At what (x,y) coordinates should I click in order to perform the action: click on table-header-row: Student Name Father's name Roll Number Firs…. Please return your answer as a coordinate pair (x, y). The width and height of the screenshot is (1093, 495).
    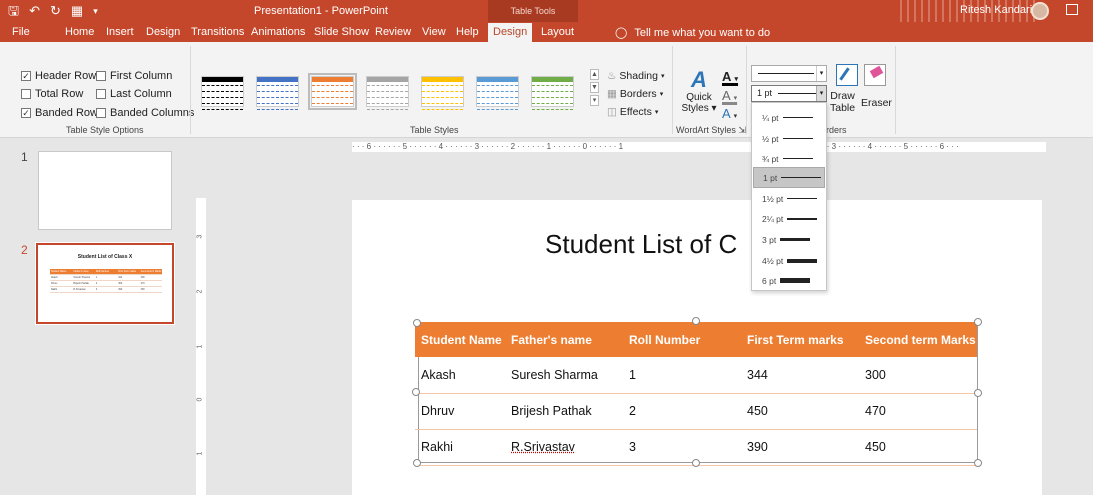
    Looking at the image, I should click on (696, 339).